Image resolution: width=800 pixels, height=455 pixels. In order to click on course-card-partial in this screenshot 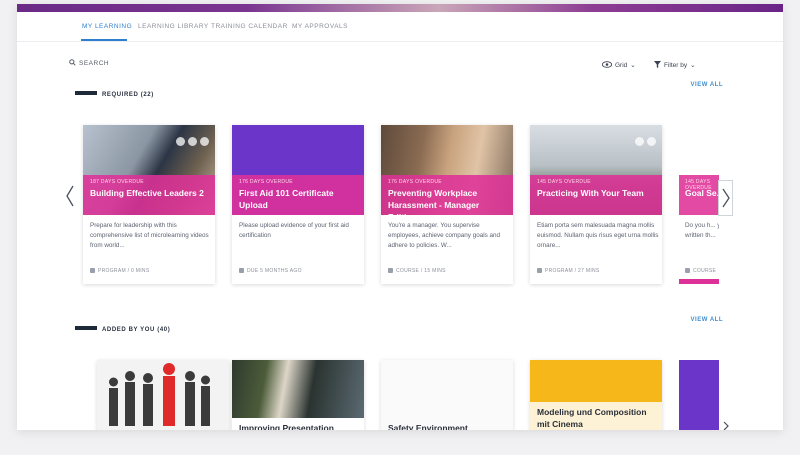, I will do `click(699, 395)`.